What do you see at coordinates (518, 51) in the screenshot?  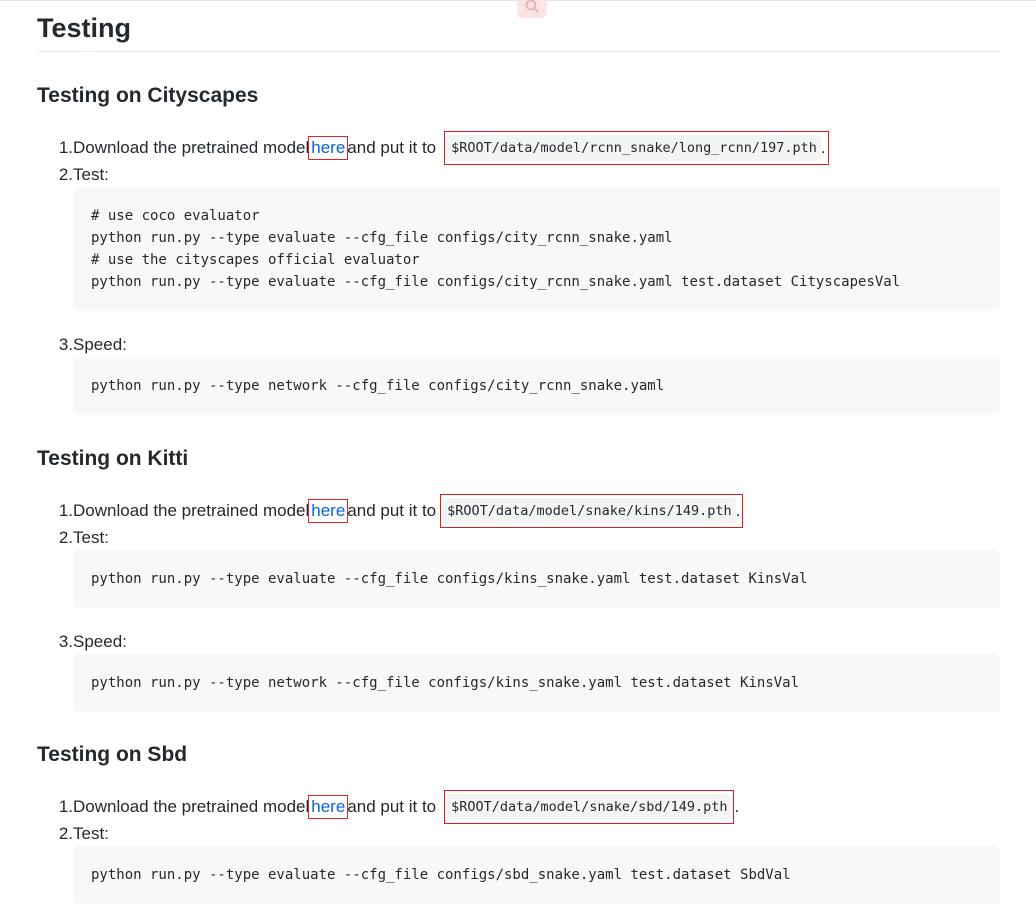 I see `title-divider` at bounding box center [518, 51].